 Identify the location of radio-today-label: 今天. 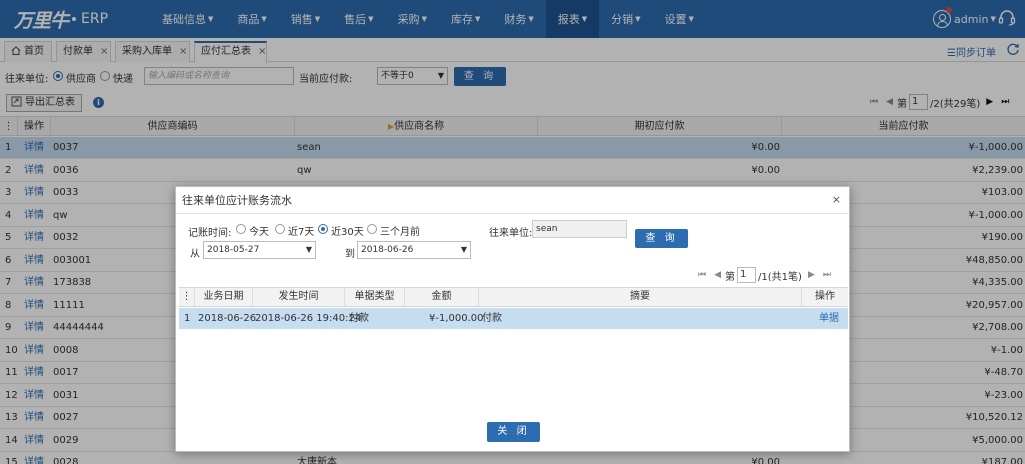
(259, 232).